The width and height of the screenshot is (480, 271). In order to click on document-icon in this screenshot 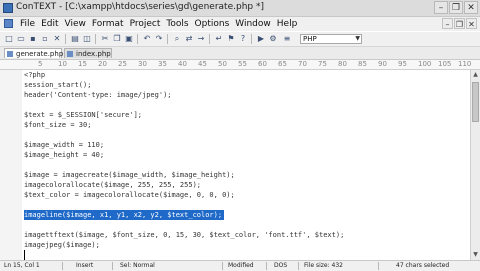, I will do `click(8, 23)`.